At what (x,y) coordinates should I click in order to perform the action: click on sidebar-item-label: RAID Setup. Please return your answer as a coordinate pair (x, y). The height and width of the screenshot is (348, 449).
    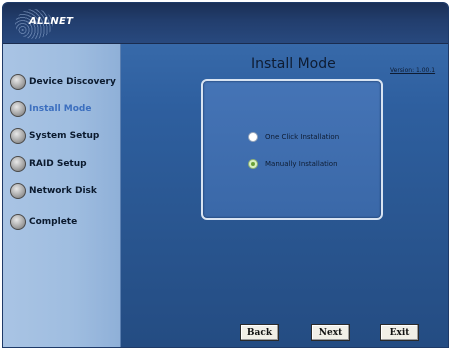
    Looking at the image, I should click on (58, 164).